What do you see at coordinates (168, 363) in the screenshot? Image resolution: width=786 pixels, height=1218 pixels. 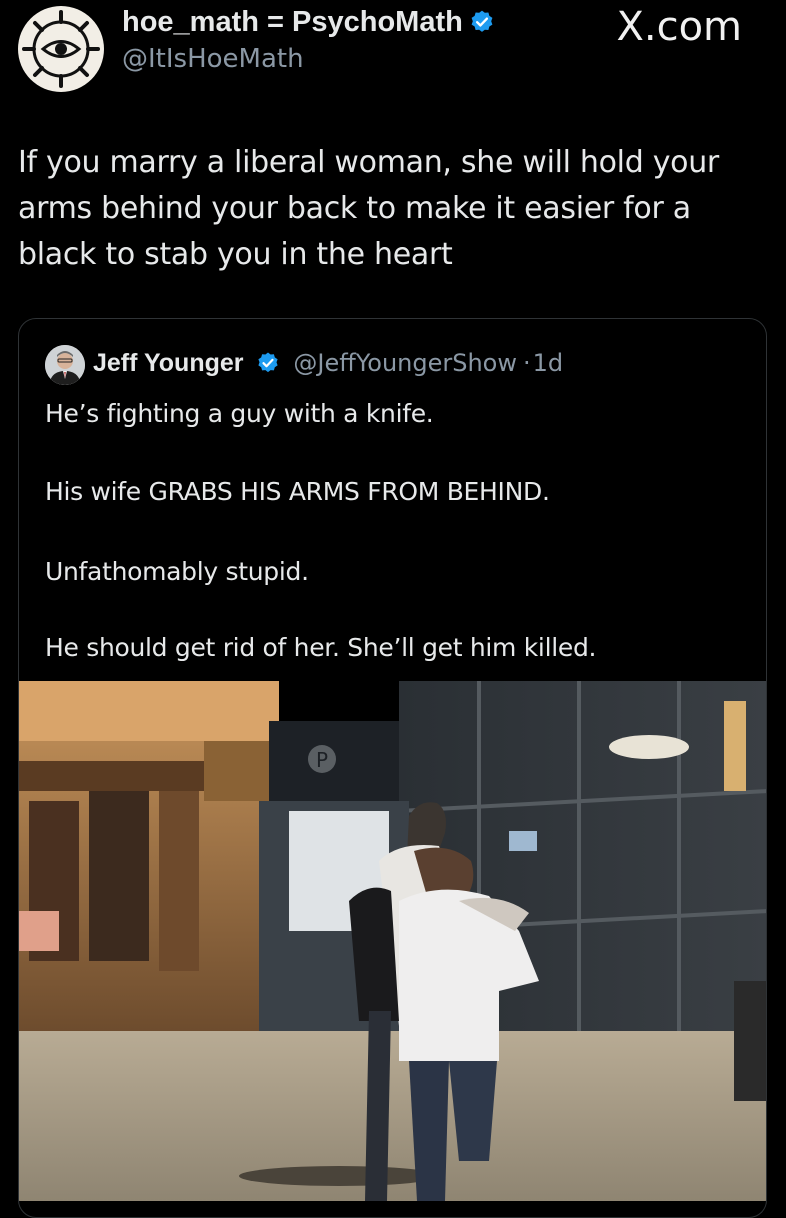 I see `quoted-display-name: Jeff Younger` at bounding box center [168, 363].